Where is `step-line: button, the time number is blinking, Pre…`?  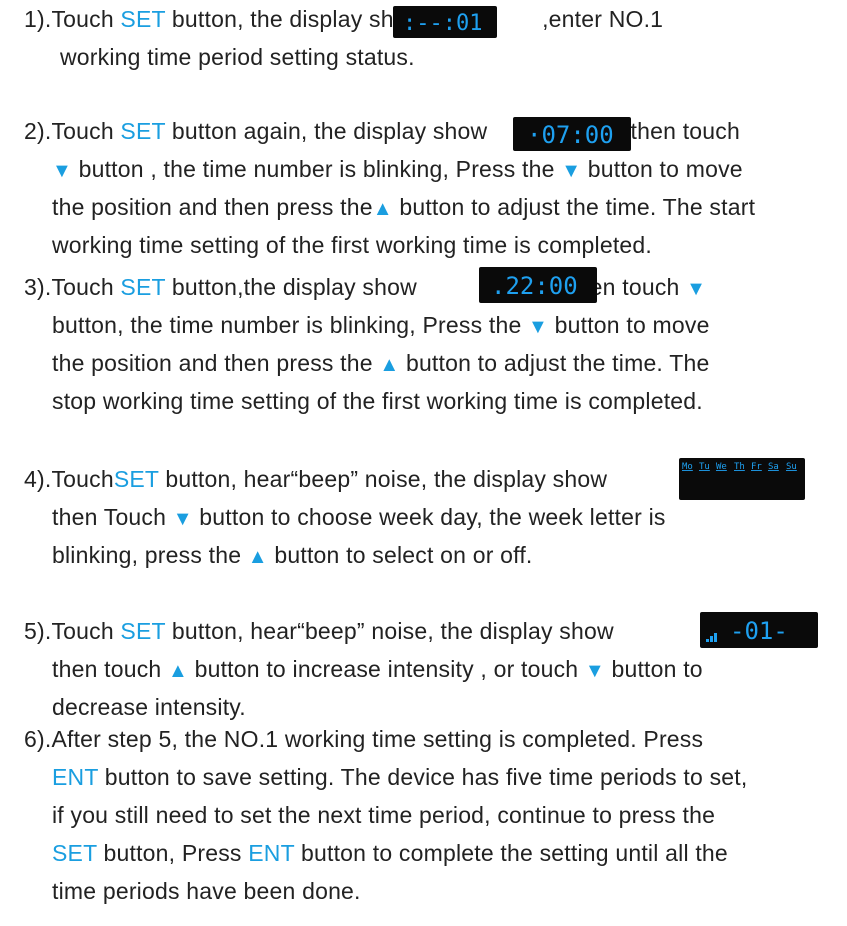 step-line: button, the time number is blinking, Pre… is located at coordinates (381, 325).